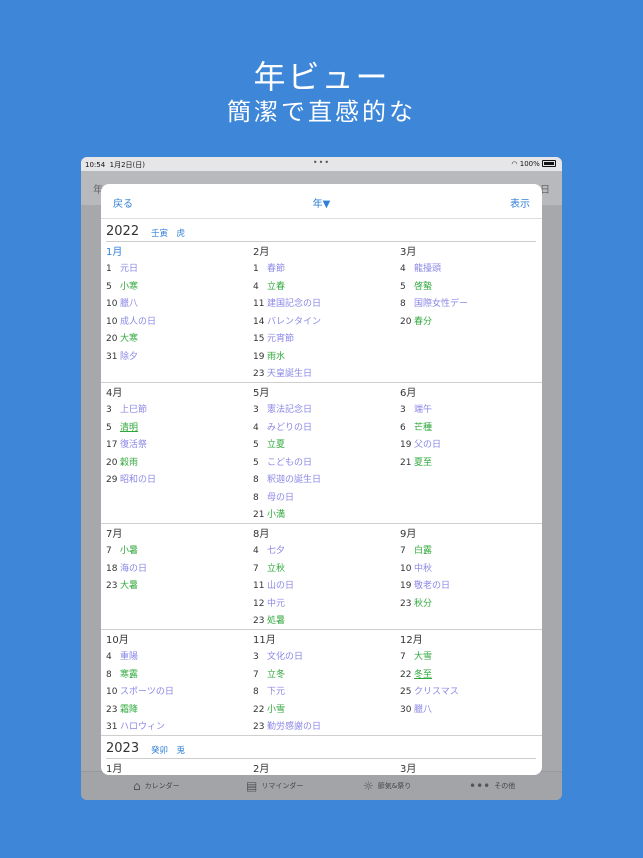 The width and height of the screenshot is (643, 858). I want to click on event-item: 22 小雪, so click(287, 711).